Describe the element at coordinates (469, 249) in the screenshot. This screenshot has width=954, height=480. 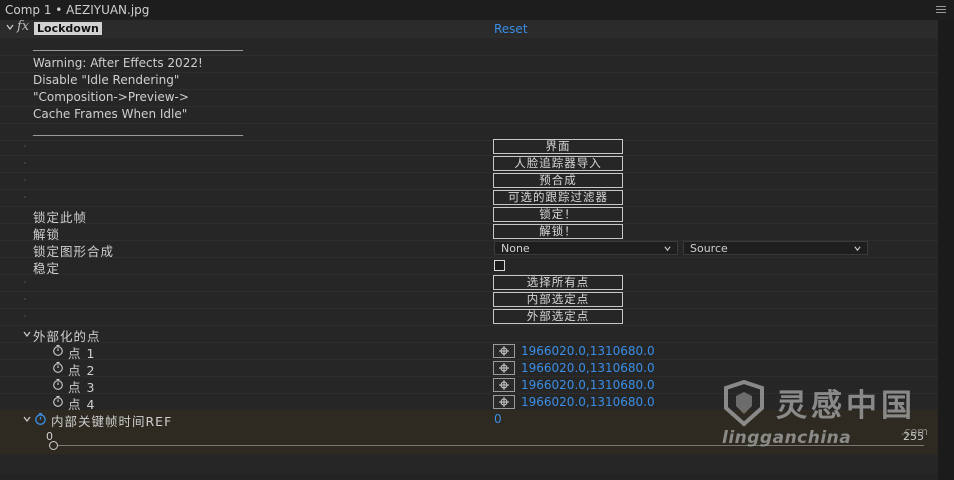
I see `param-row: 锁定图形合成 None Source` at that location.